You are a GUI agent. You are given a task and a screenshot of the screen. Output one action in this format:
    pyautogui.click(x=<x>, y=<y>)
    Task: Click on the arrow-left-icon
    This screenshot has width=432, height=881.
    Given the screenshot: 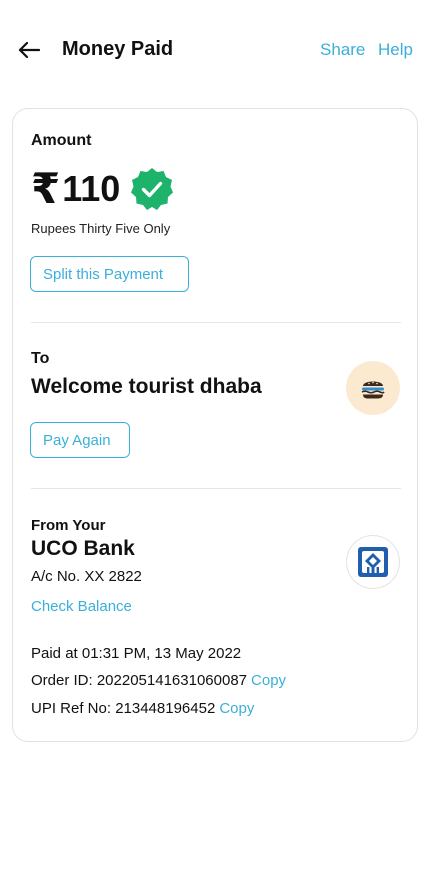 What is the action you would take?
    pyautogui.click(x=29, y=50)
    